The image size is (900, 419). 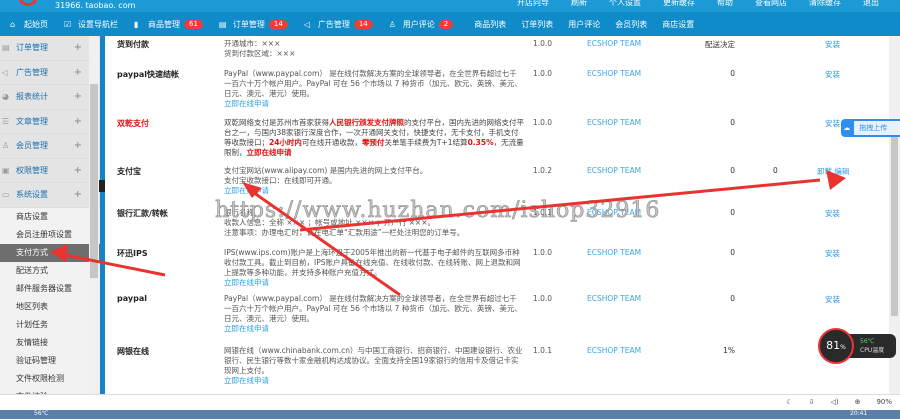 What do you see at coordinates (50, 216) in the screenshot?
I see `sidebar-item: 商店设置` at bounding box center [50, 216].